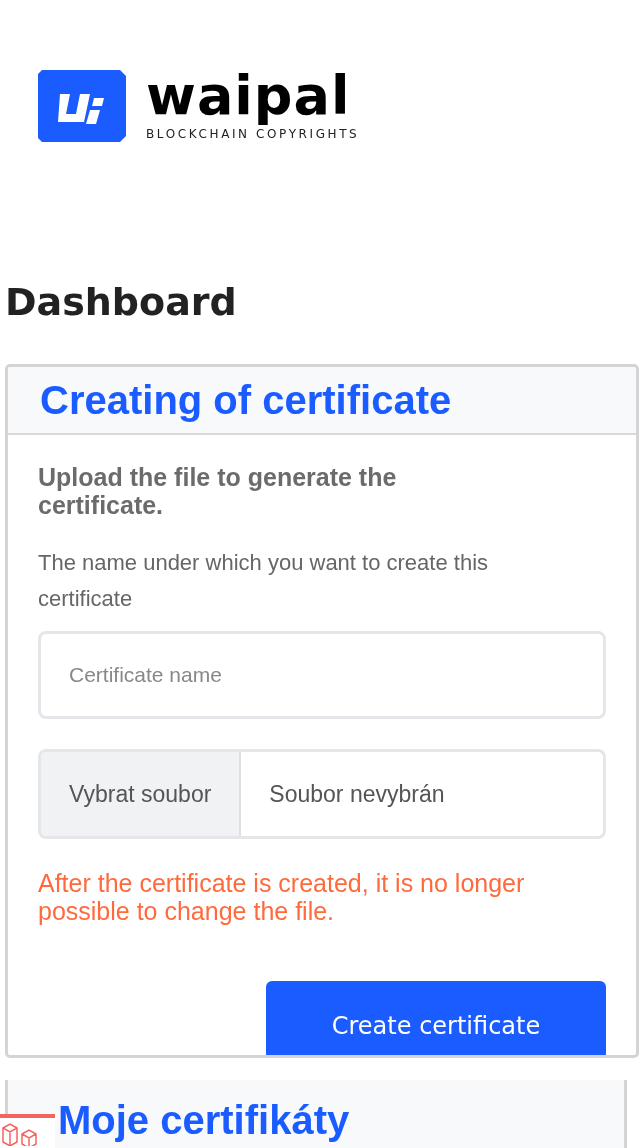 Image resolution: width=644 pixels, height=1148 pixels. What do you see at coordinates (121, 302) in the screenshot?
I see `page-title: Dashboard` at bounding box center [121, 302].